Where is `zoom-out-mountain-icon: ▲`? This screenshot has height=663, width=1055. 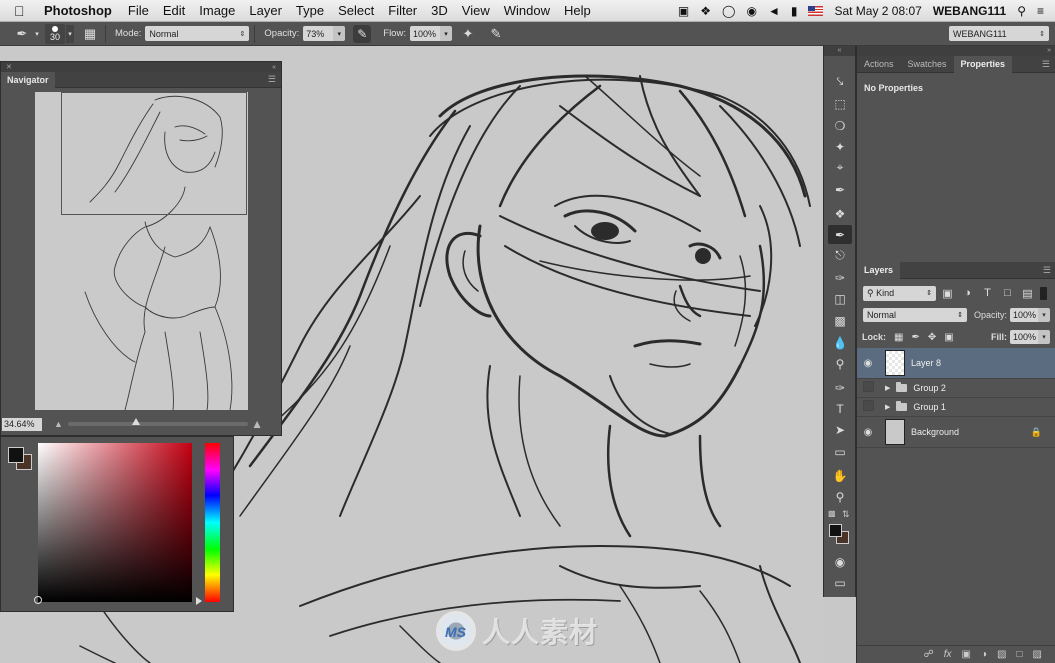 zoom-out-mountain-icon: ▲ is located at coordinates (58, 424).